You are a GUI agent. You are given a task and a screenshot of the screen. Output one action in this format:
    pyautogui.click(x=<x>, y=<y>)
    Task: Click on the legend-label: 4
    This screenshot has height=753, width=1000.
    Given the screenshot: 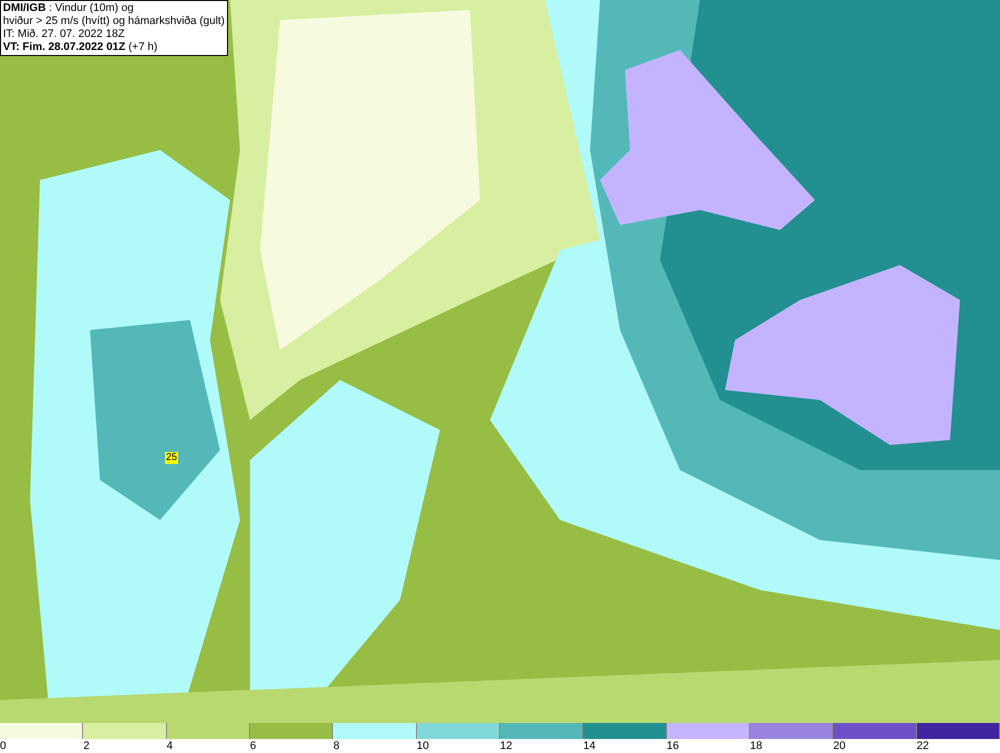 What is the action you would take?
    pyautogui.click(x=169, y=746)
    